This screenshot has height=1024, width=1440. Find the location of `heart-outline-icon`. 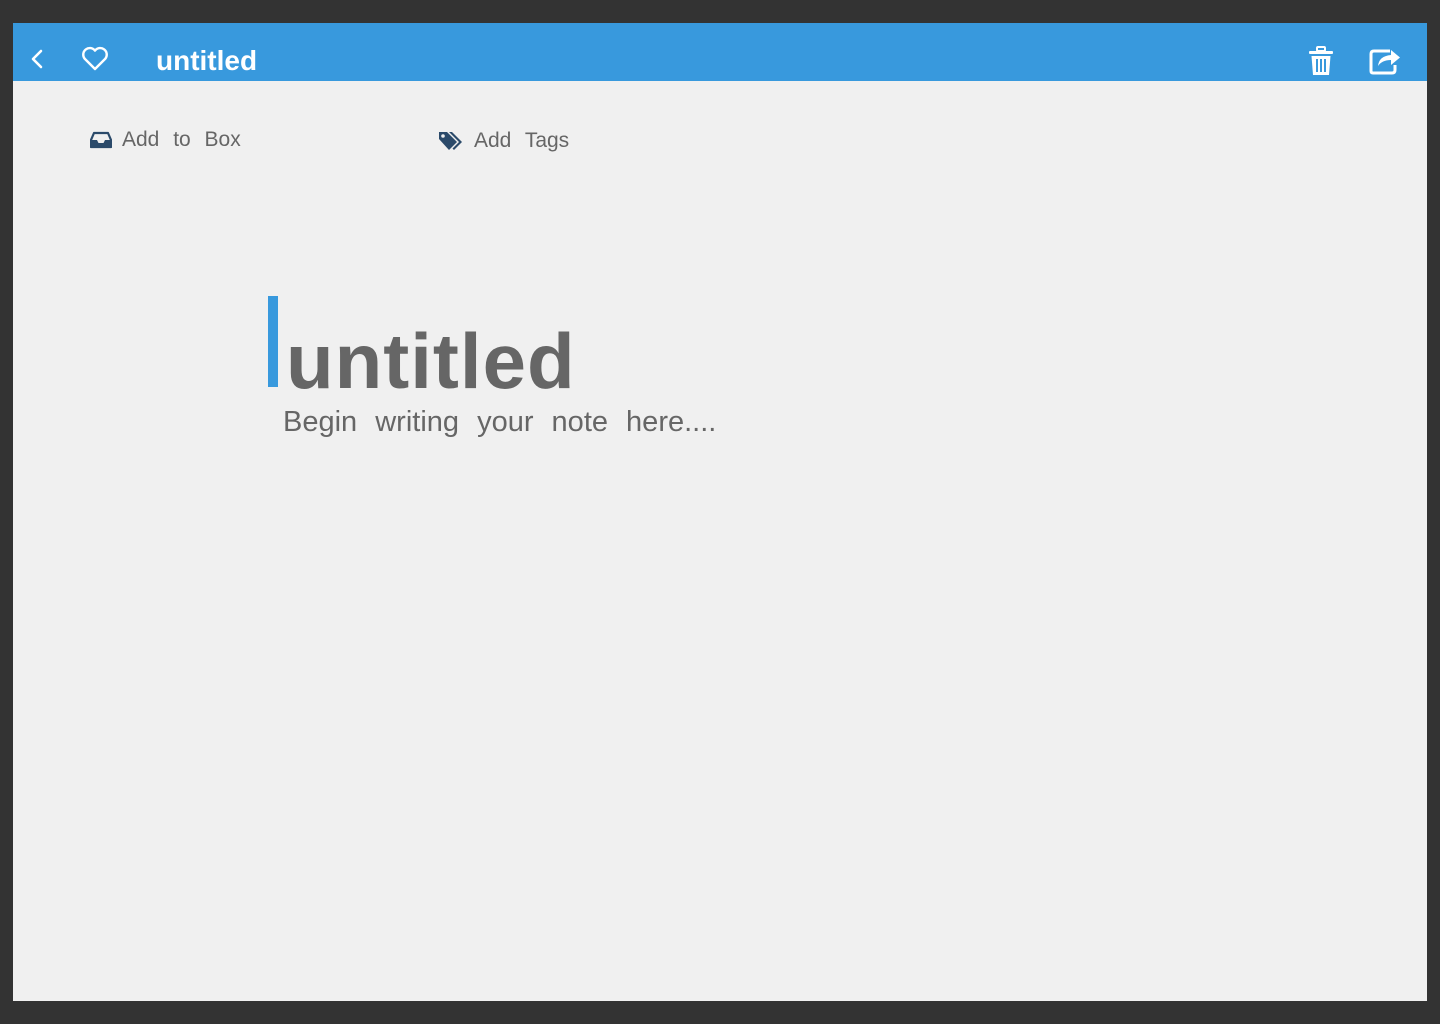

heart-outline-icon is located at coordinates (95, 61).